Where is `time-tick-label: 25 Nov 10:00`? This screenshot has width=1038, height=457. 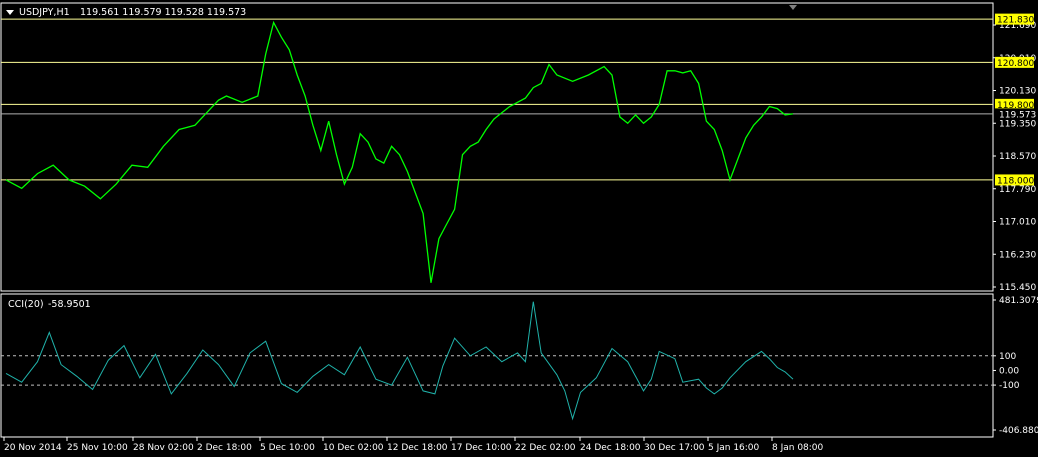 time-tick-label: 25 Nov 10:00 is located at coordinates (97, 448).